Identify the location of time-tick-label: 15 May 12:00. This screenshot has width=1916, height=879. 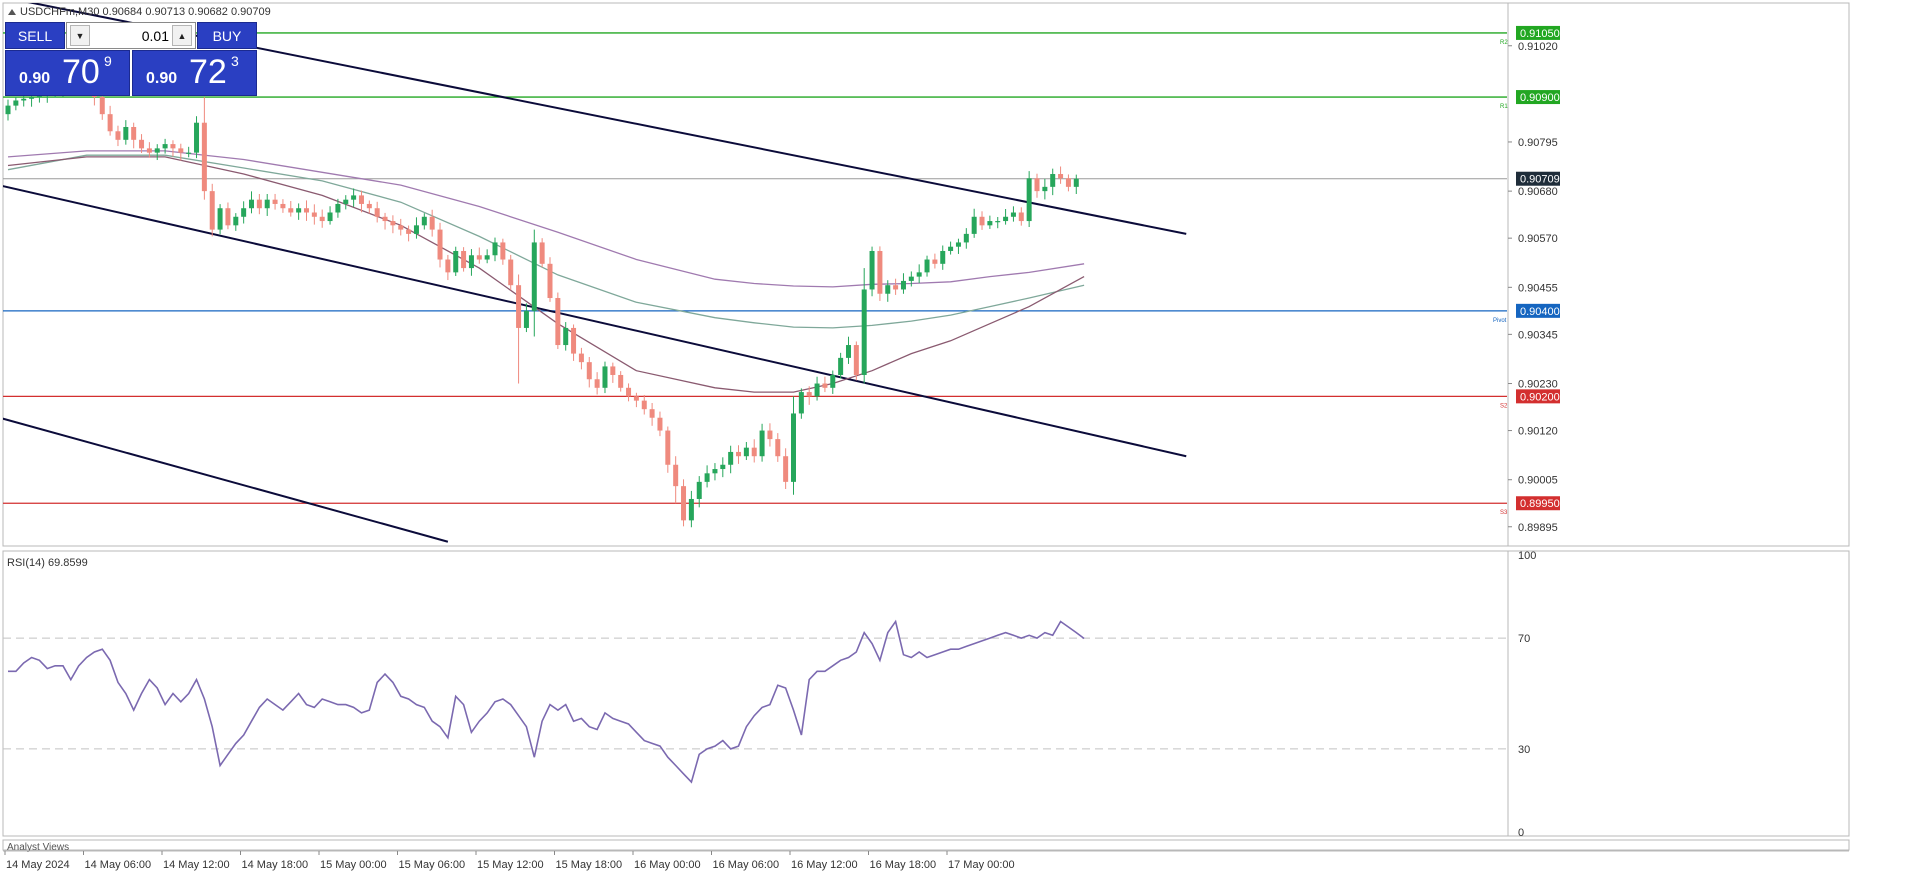
(510, 865).